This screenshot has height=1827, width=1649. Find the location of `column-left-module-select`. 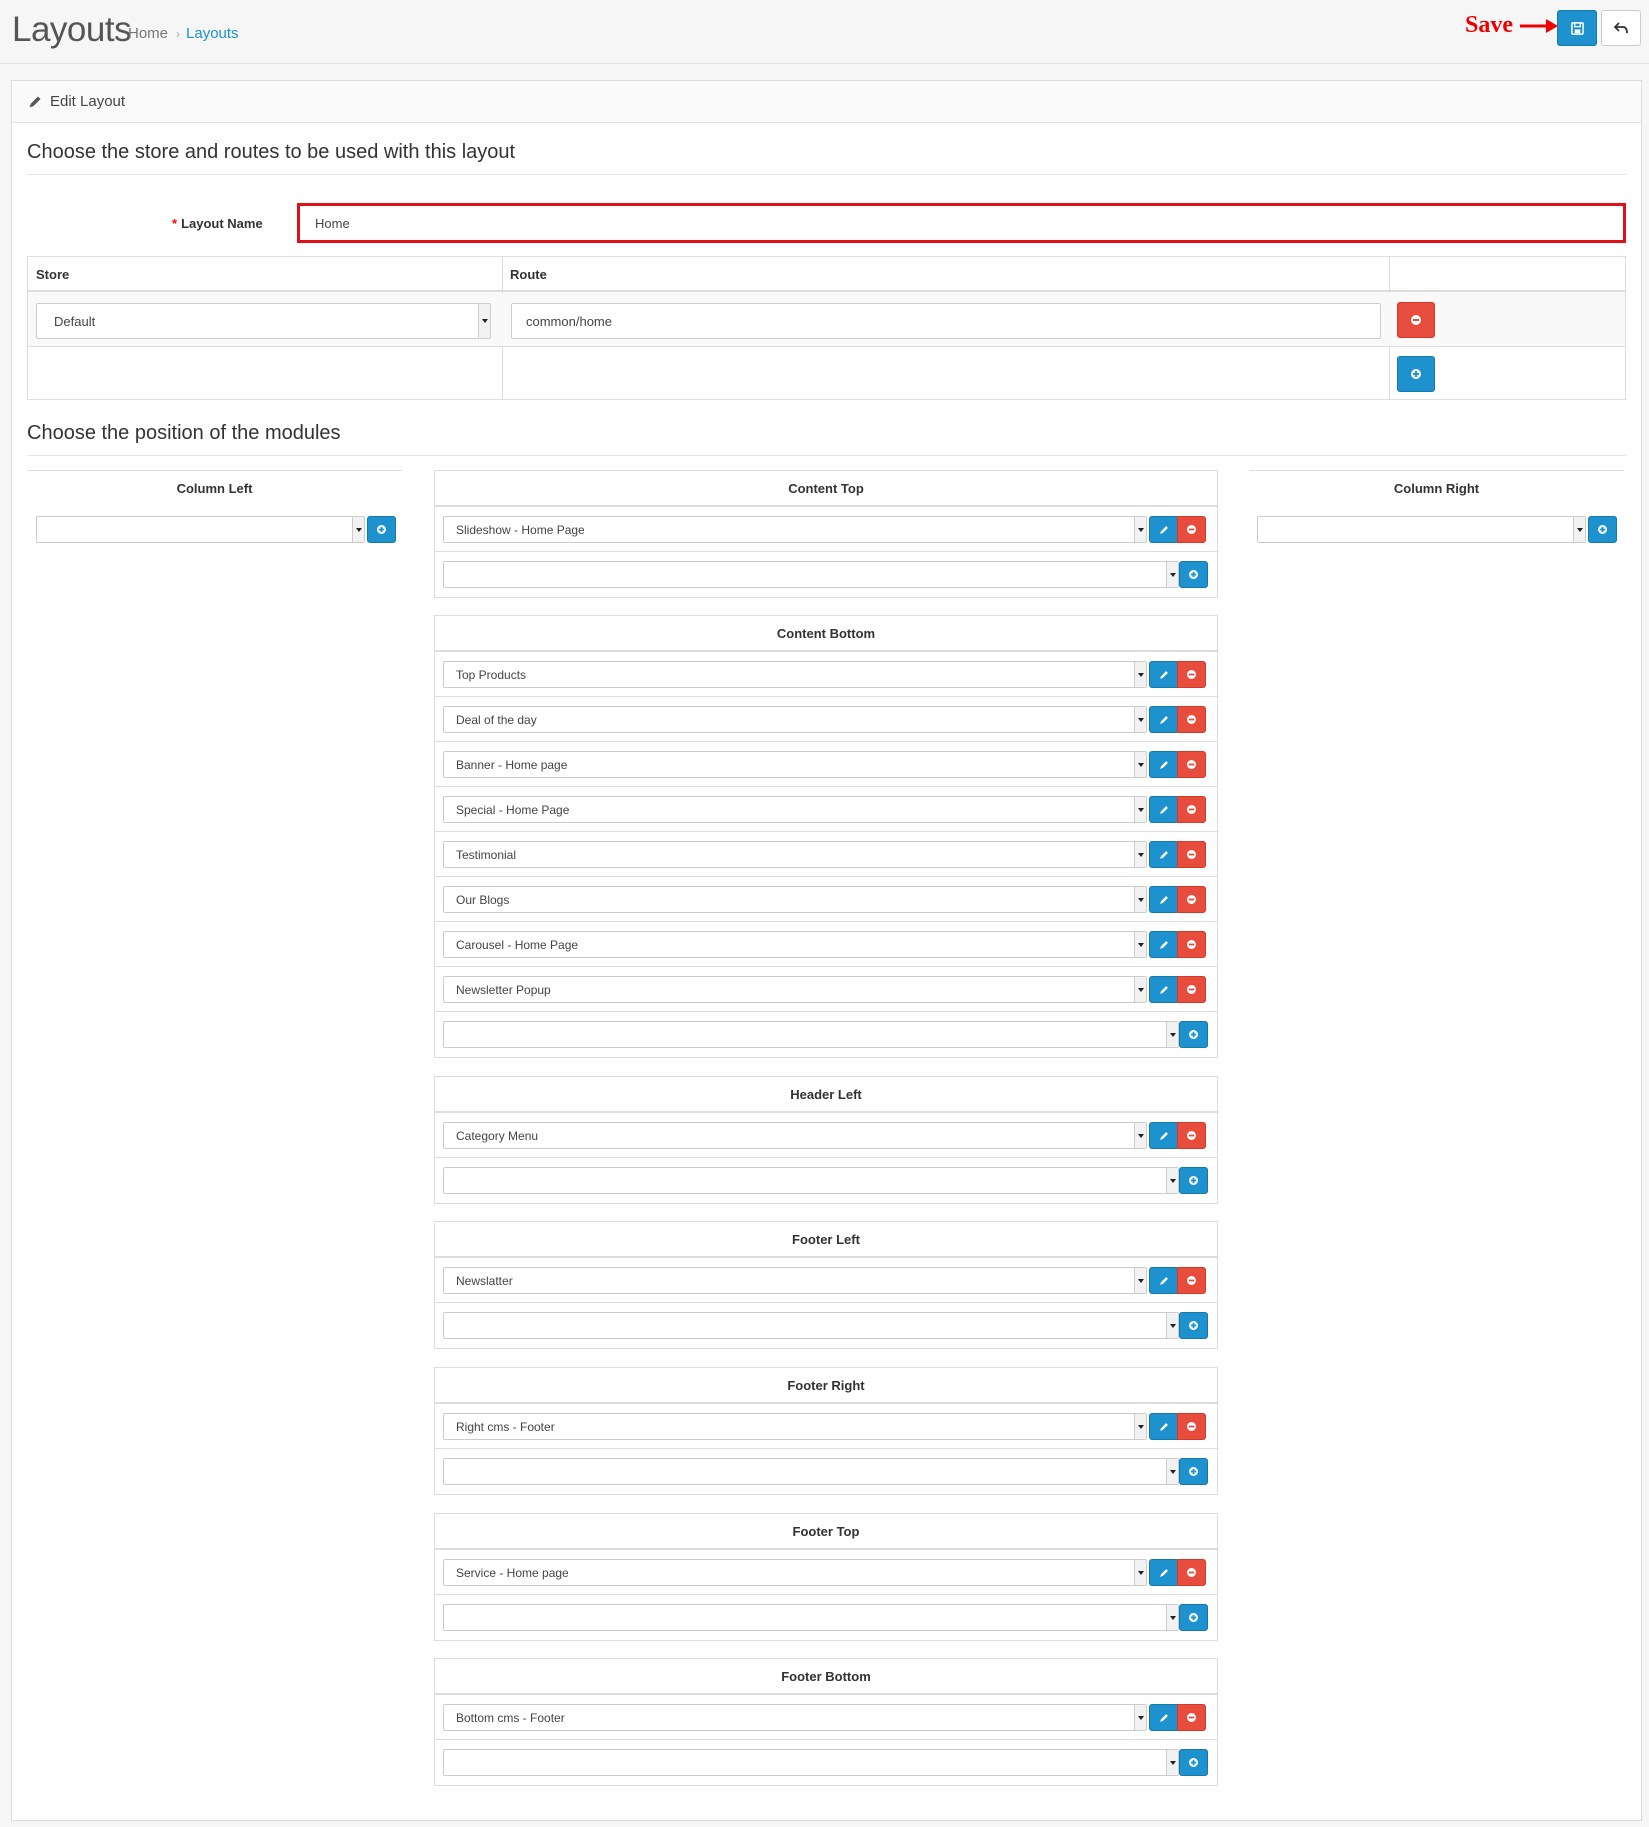

column-left-module-select is located at coordinates (200, 529).